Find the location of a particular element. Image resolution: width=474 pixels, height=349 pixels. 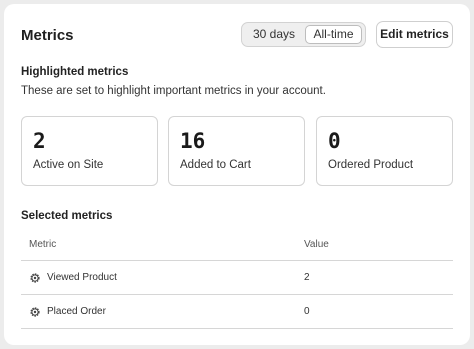

metric-name: Viewed Product is located at coordinates (82, 277).